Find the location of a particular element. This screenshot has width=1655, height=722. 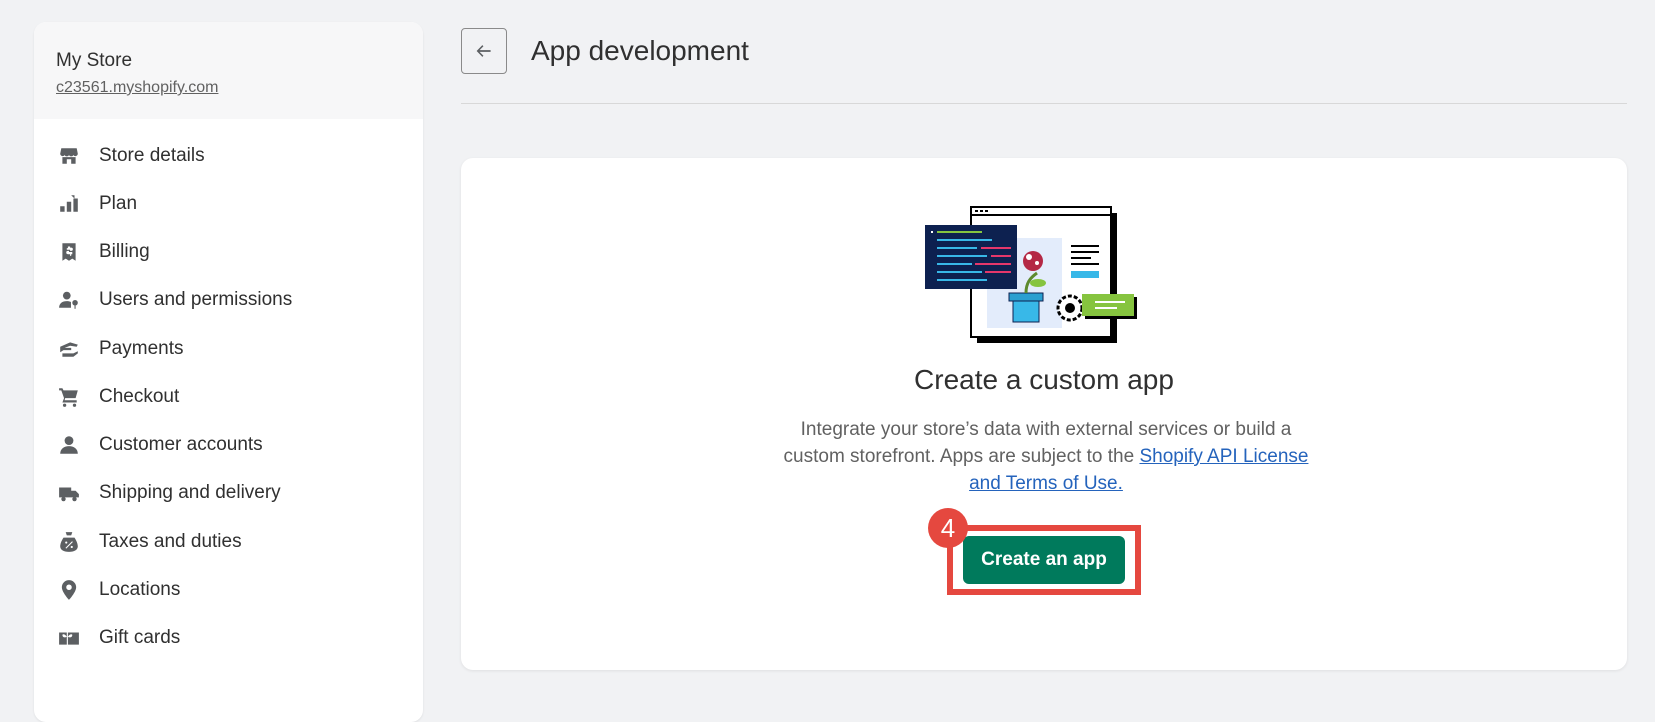

sidebar-item-taxes-and-duties: Taxes and duties is located at coordinates (228, 542).